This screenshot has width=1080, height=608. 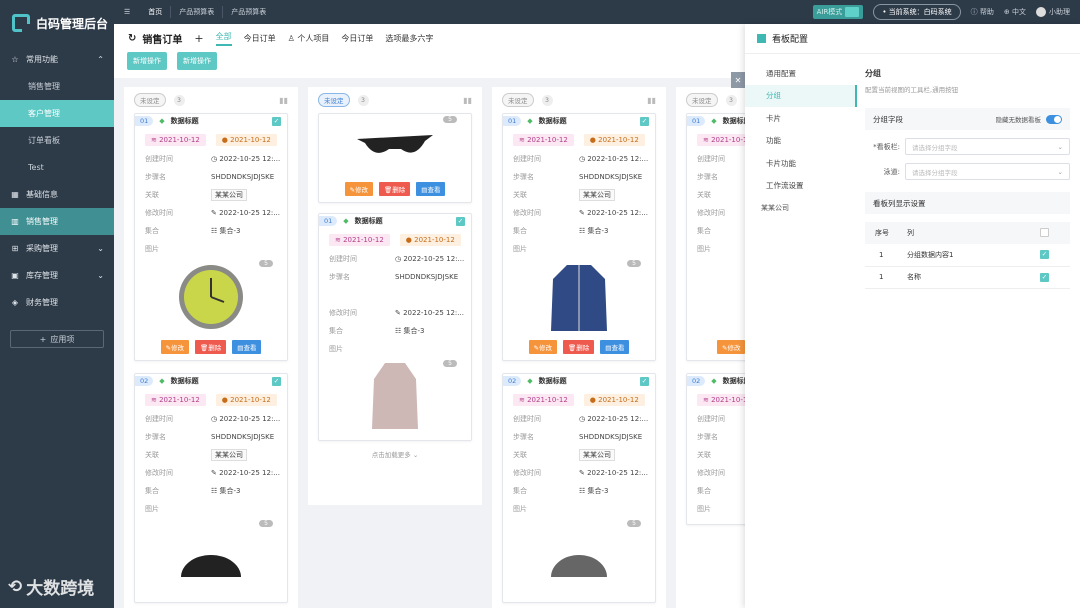 I want to click on clock-image, so click(x=211, y=297).